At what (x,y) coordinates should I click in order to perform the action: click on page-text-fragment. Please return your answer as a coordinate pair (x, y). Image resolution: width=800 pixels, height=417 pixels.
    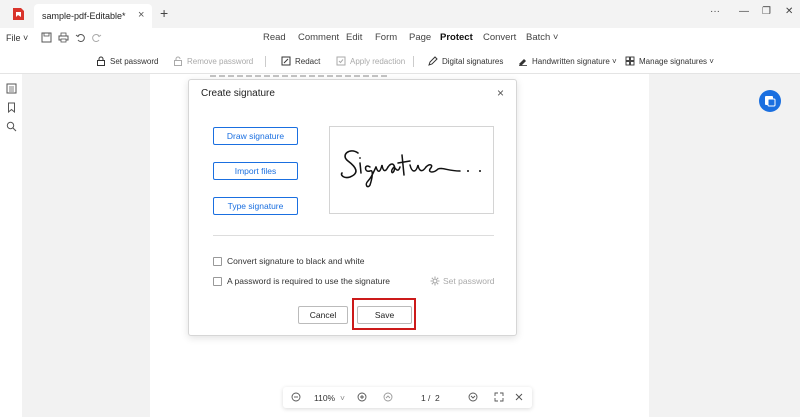
    Looking at the image, I should click on (300, 76).